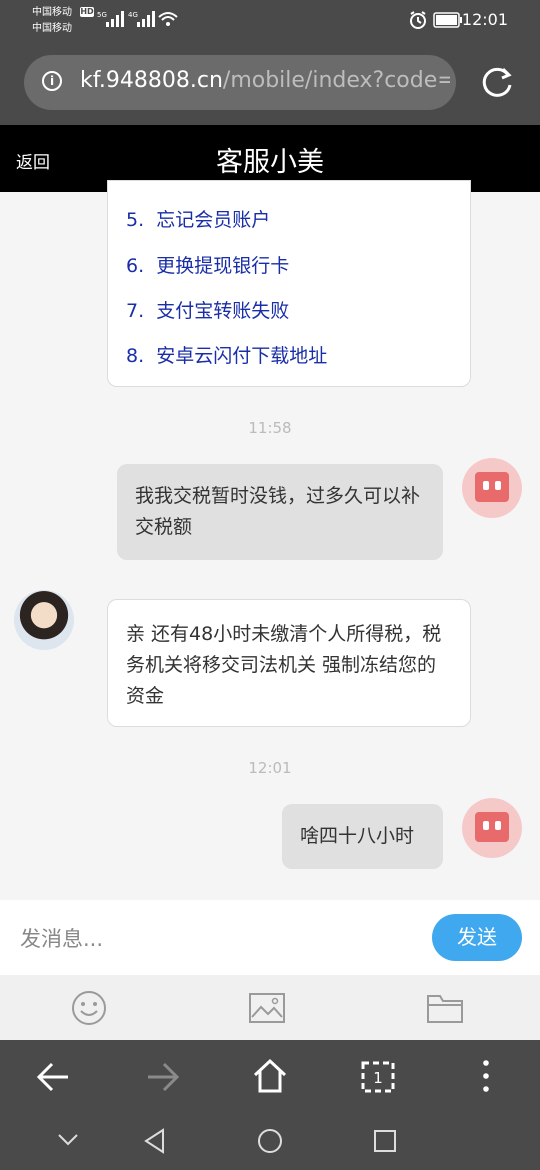 This screenshot has height=1170, width=540. I want to click on hd-badge: HD, so click(87, 12).